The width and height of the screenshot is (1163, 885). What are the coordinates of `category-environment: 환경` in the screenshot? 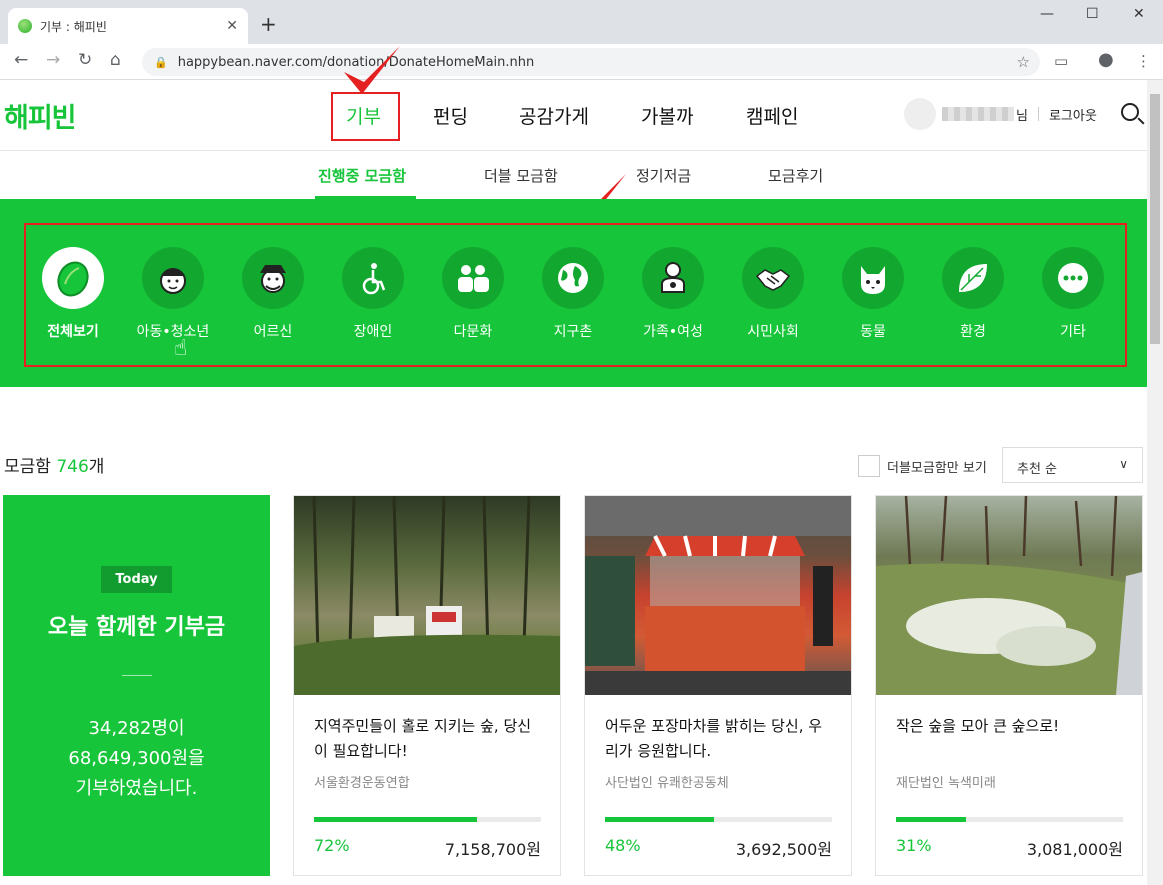 It's located at (973, 294).